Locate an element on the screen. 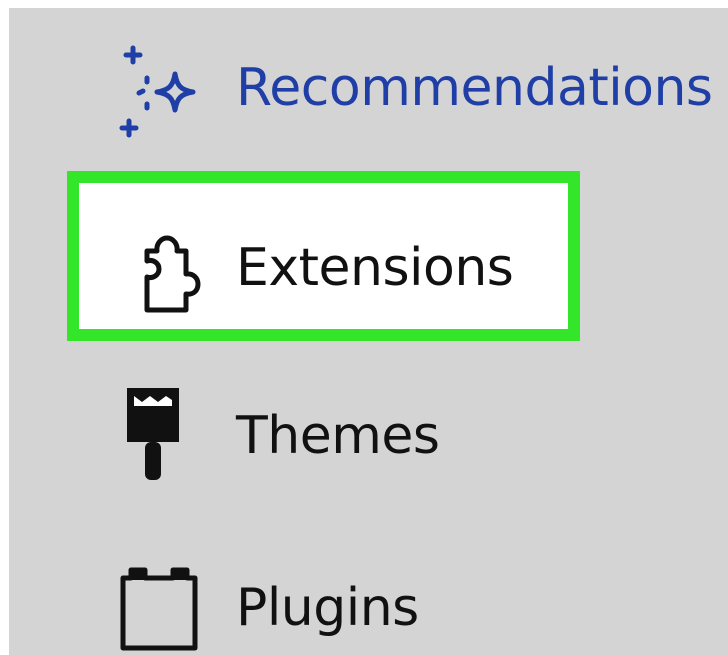  plugin-block-icon is located at coordinates (159, 606).